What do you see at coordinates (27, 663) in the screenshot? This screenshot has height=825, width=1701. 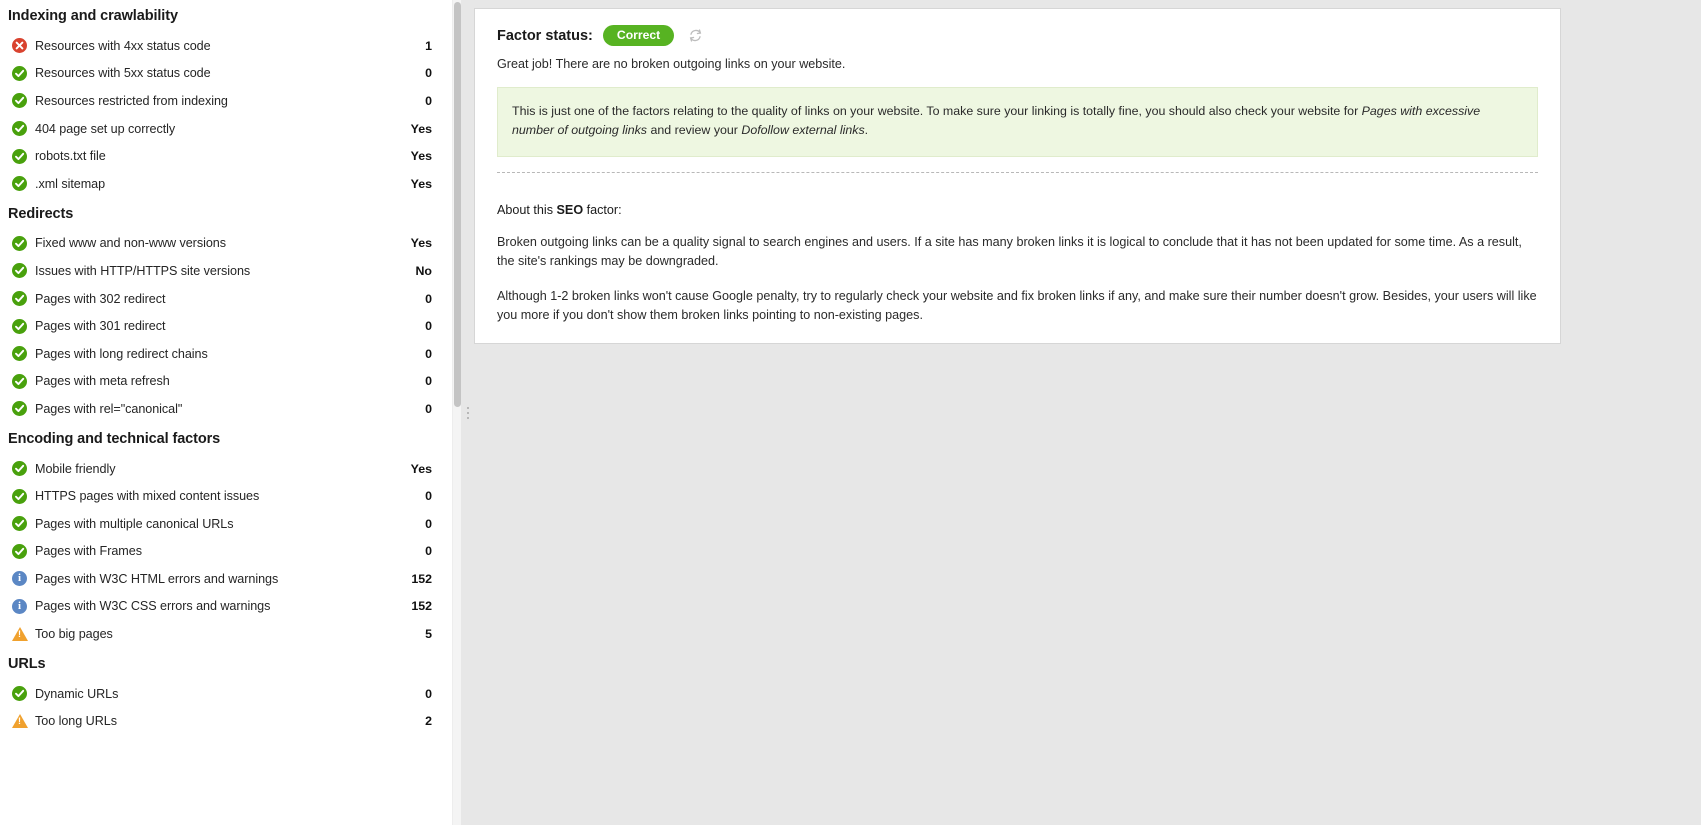 I see `factor-group-title: URLs` at bounding box center [27, 663].